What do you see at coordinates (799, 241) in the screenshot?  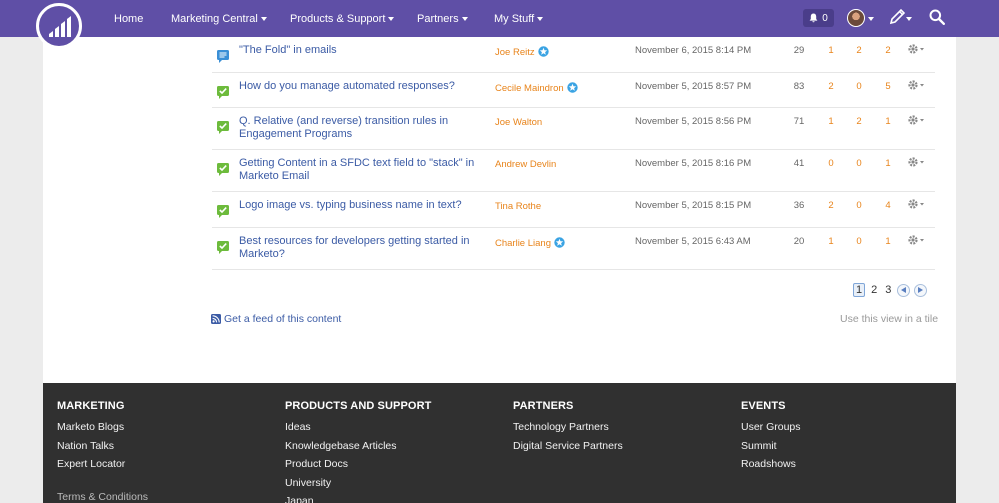 I see `views-count: 20` at bounding box center [799, 241].